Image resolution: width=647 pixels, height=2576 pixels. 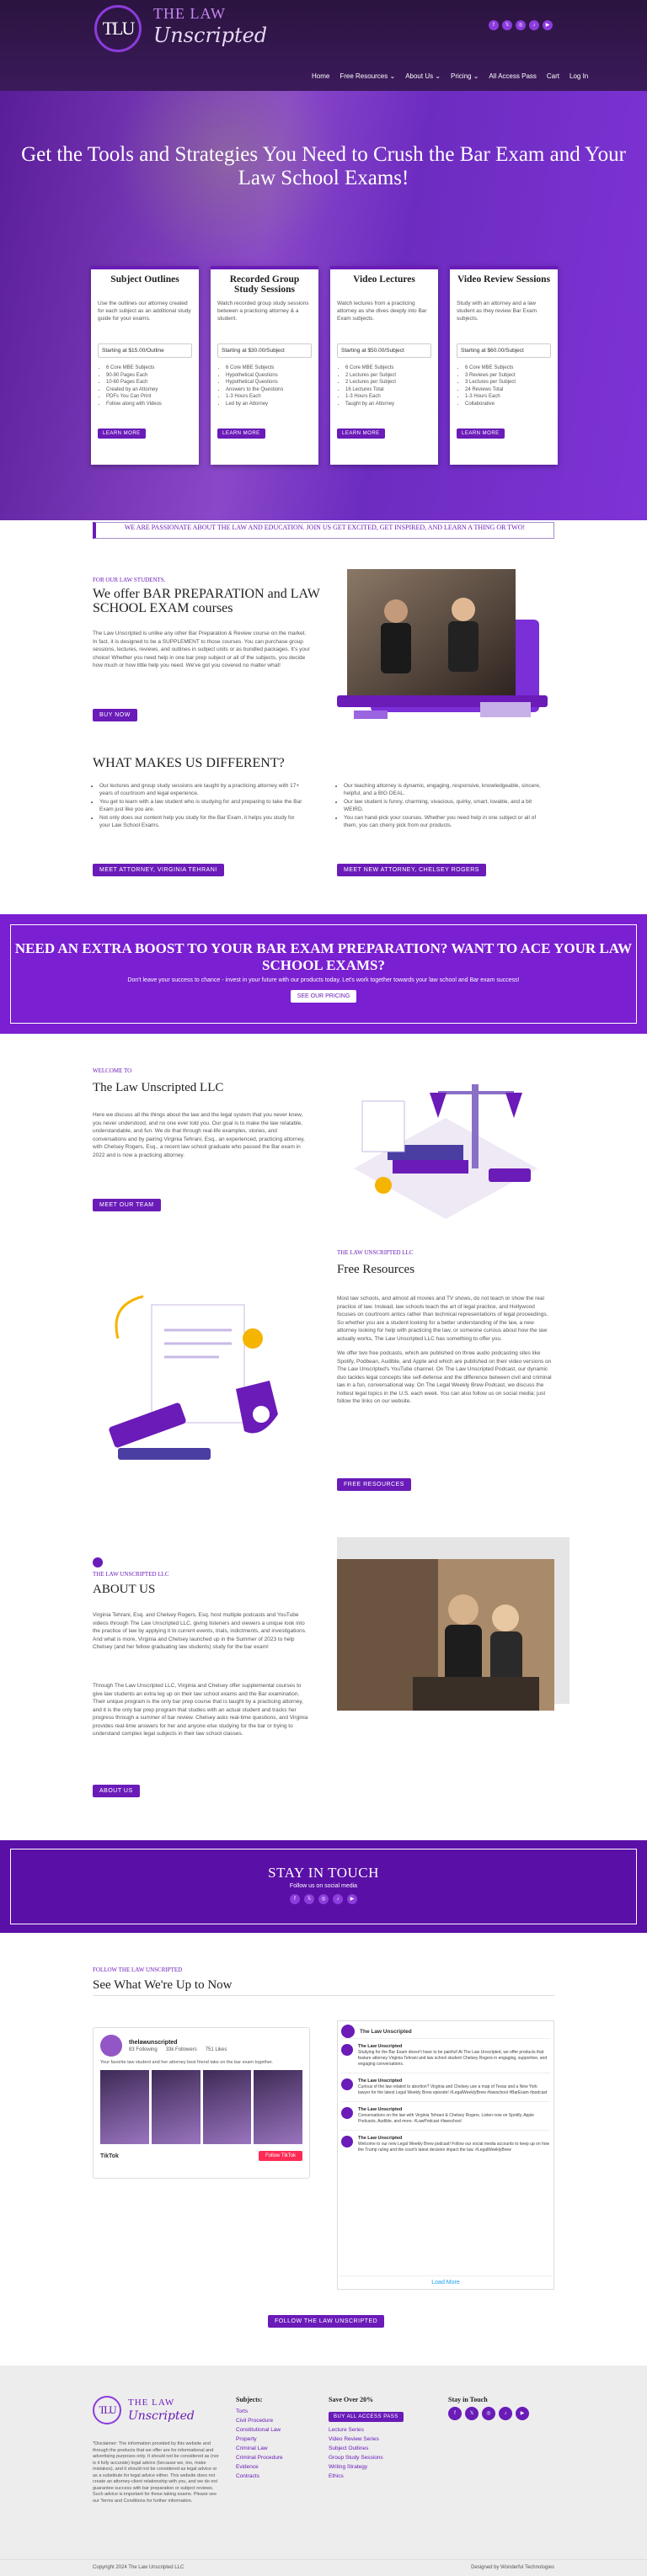 What do you see at coordinates (278, 2458) in the screenshot?
I see `footer-link: Criminal Procedure` at bounding box center [278, 2458].